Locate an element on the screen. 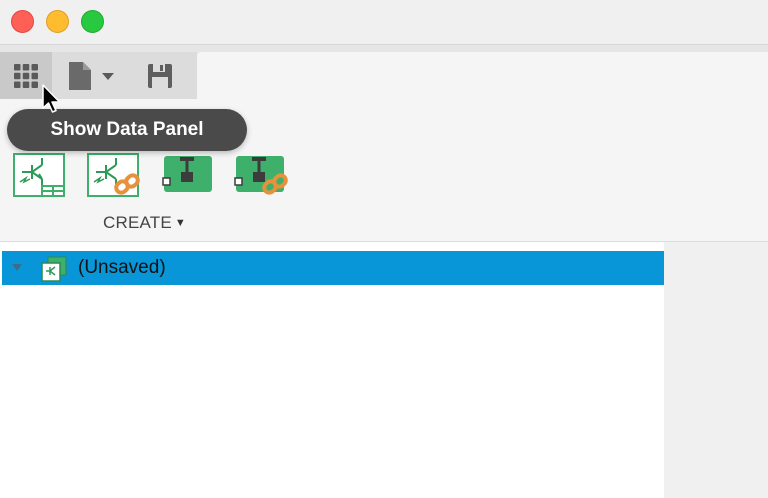 The height and width of the screenshot is (498, 768). save-button is located at coordinates (160, 75).